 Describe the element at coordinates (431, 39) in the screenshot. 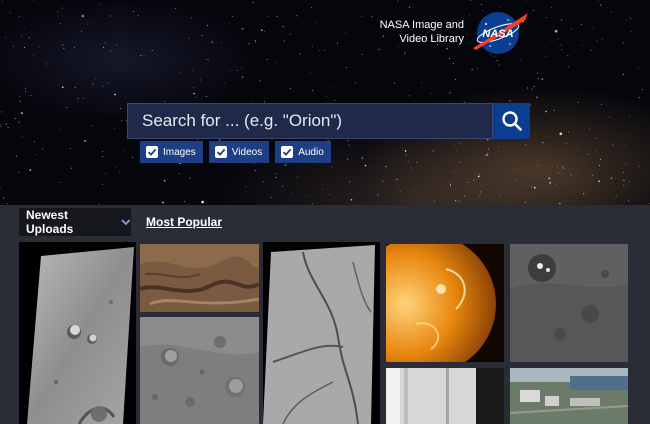

I see `library-title-line-2: Video Library` at that location.